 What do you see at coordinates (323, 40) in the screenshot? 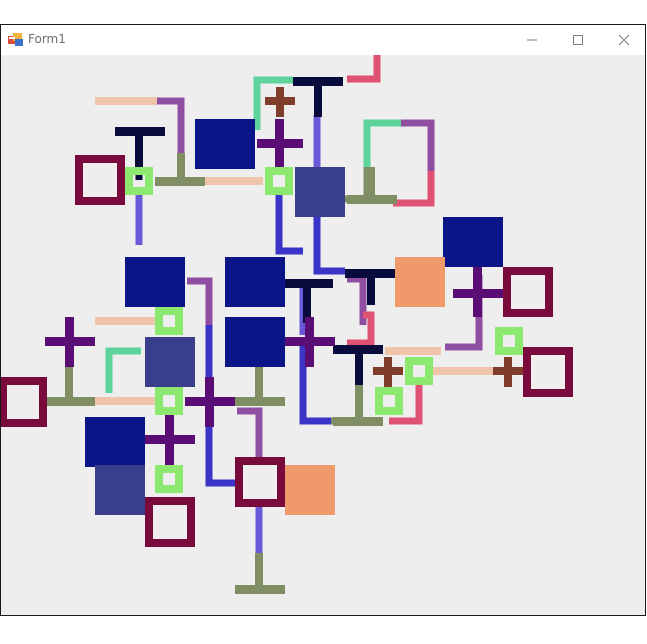
I see `title-bar: Form1` at bounding box center [323, 40].